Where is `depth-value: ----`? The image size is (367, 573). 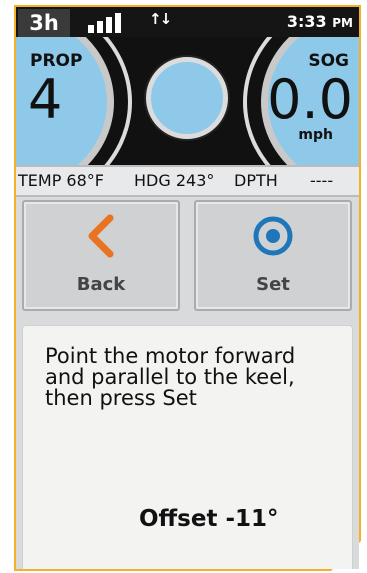
depth-value: ---- is located at coordinates (322, 180).